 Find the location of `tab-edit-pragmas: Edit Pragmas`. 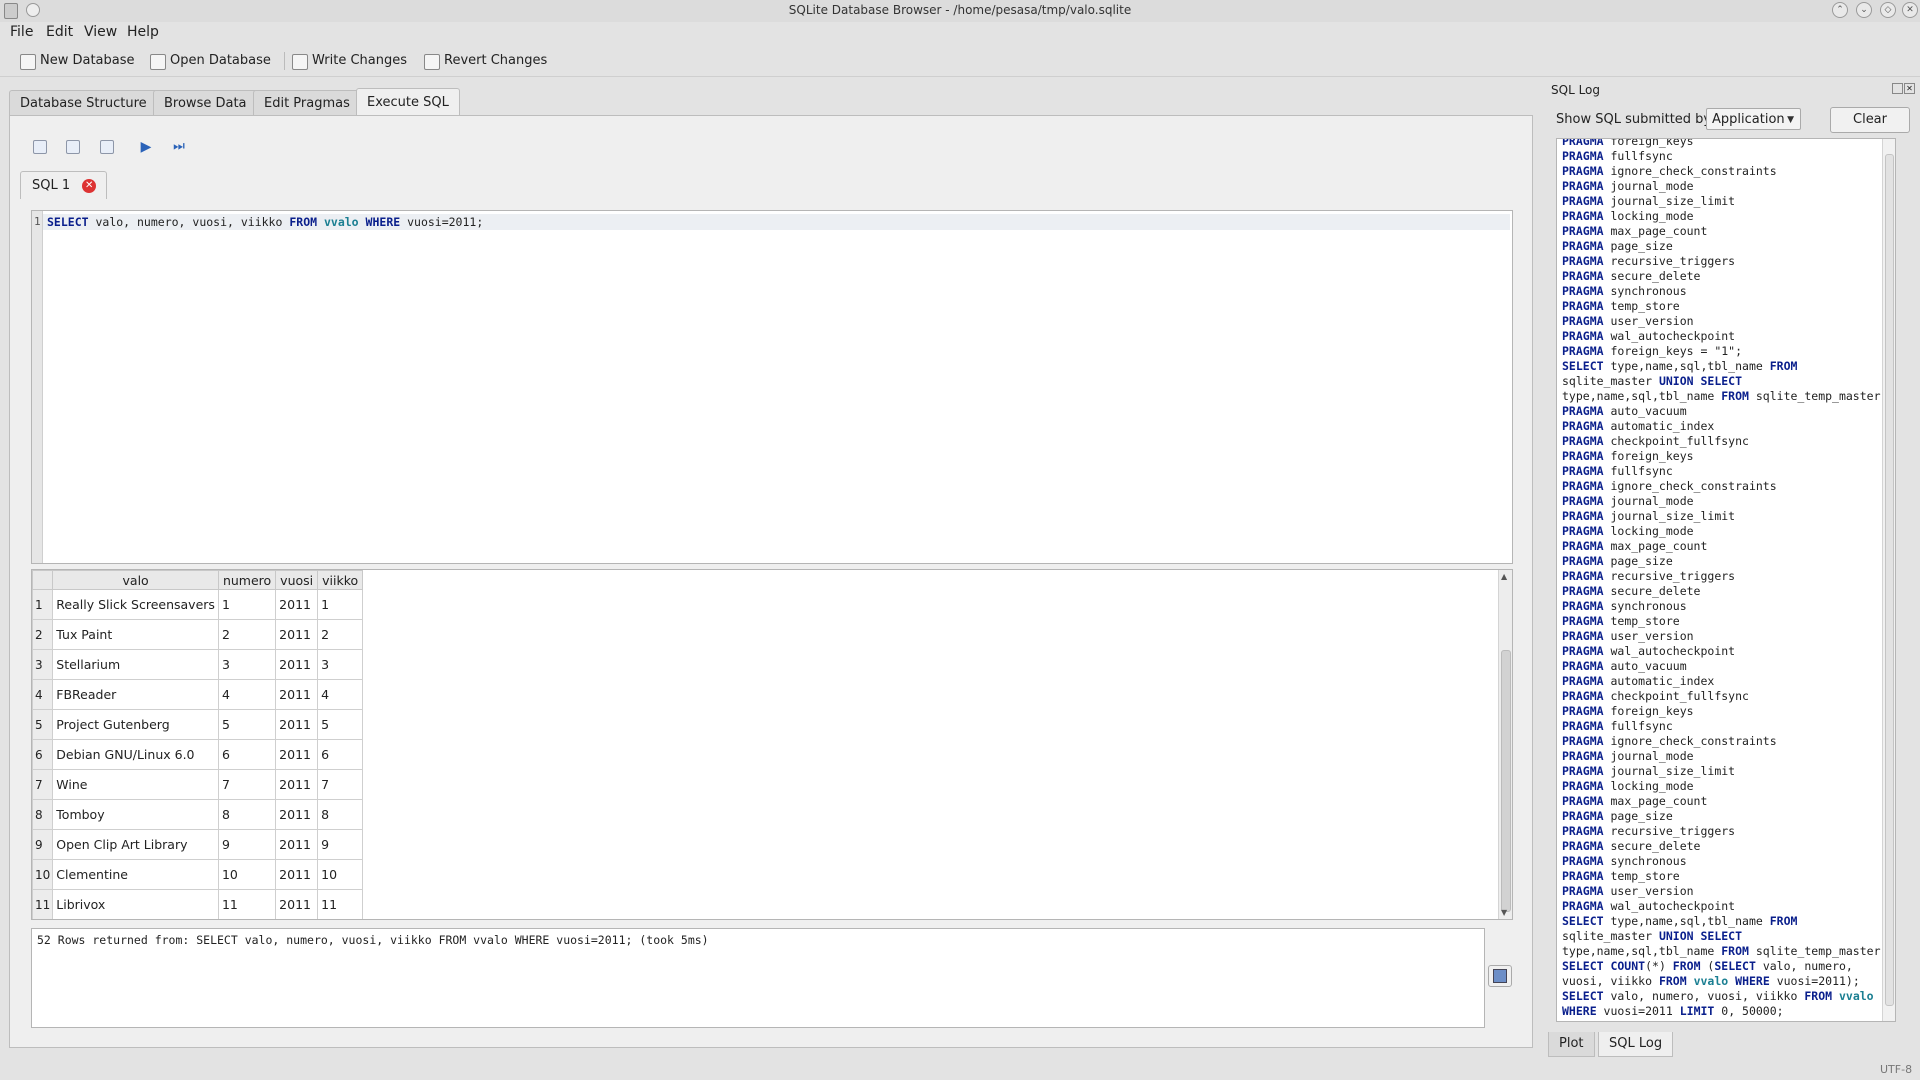

tab-edit-pragmas: Edit Pragmas is located at coordinates (307, 103).